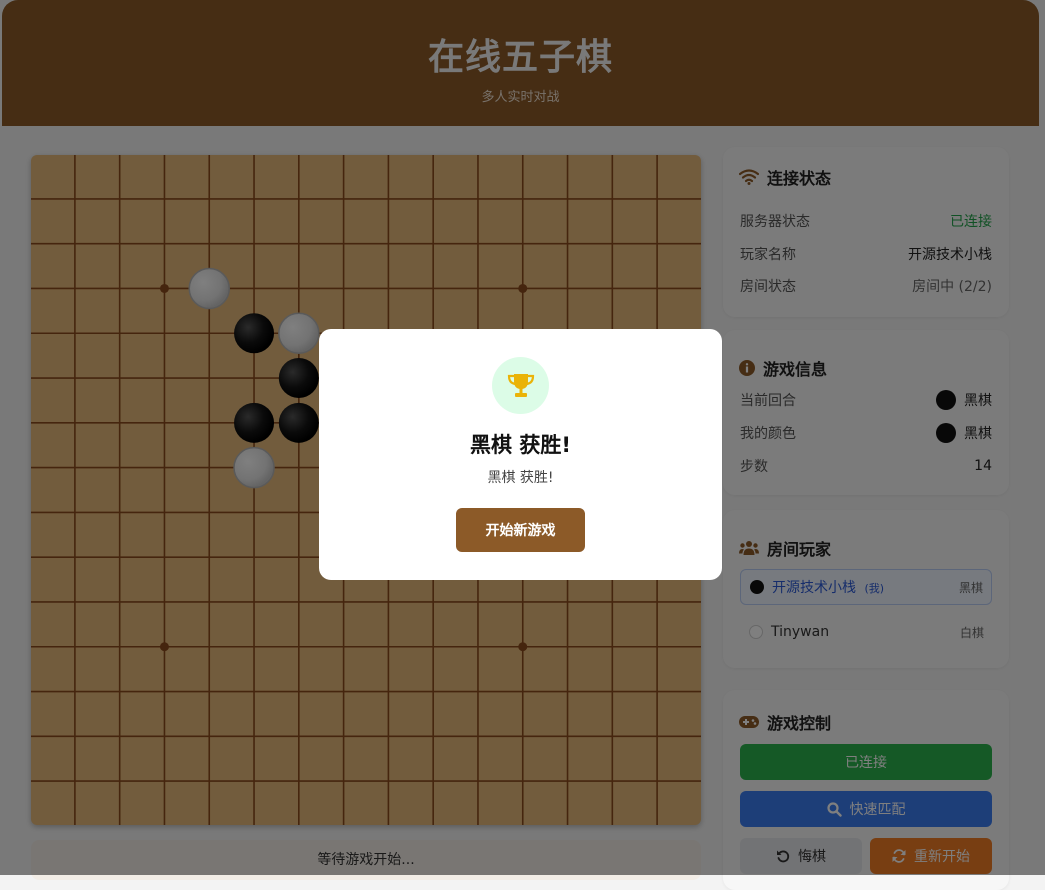 The image size is (1045, 890). I want to click on new-game-button: 开始新游戏, so click(520, 530).